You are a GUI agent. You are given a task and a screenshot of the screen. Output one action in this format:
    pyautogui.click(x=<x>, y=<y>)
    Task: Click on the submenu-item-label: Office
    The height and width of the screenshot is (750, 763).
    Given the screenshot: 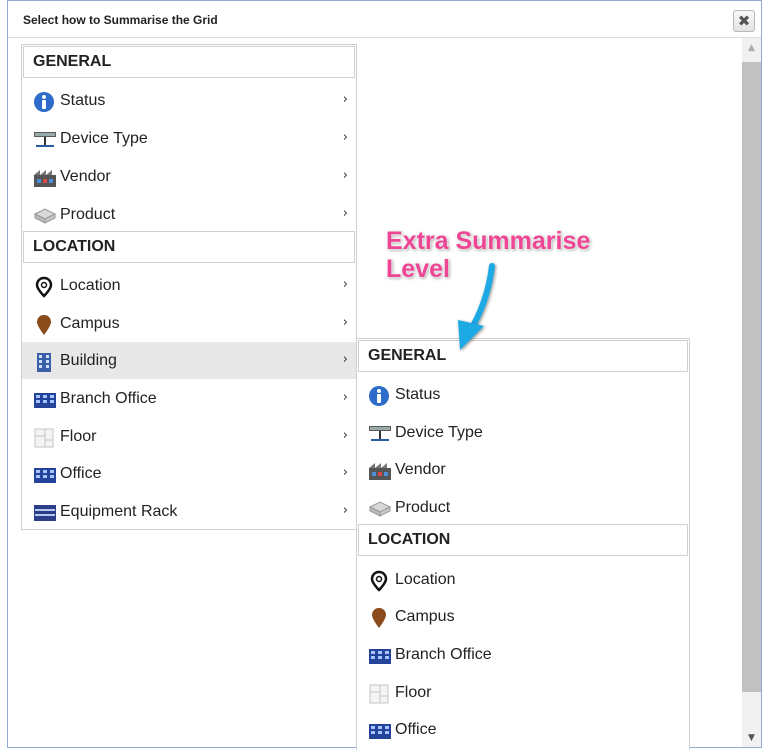 What is the action you would take?
    pyautogui.click(x=416, y=729)
    